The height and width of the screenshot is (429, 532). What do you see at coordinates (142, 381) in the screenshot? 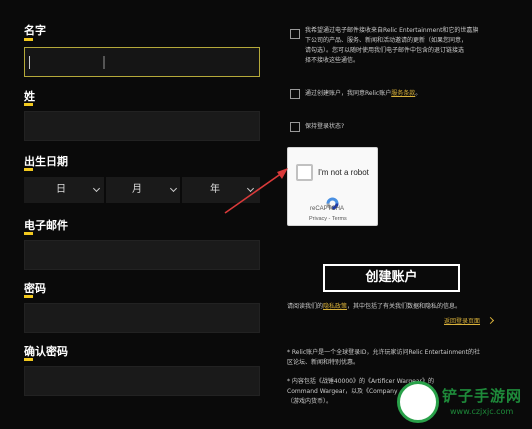
I see `confirm-password-input` at bounding box center [142, 381].